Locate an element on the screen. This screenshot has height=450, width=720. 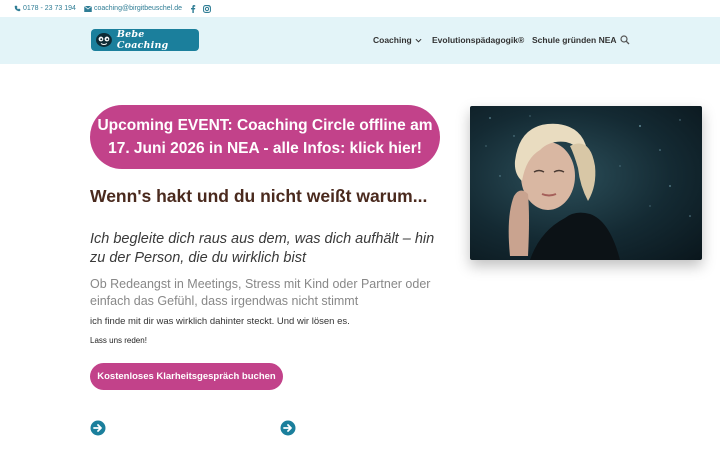
call-to-talk: Lass uns reden! is located at coordinates (118, 340).